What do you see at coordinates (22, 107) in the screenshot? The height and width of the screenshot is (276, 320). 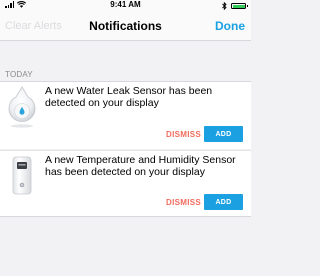 I see `water-leak-sensor-icon` at bounding box center [22, 107].